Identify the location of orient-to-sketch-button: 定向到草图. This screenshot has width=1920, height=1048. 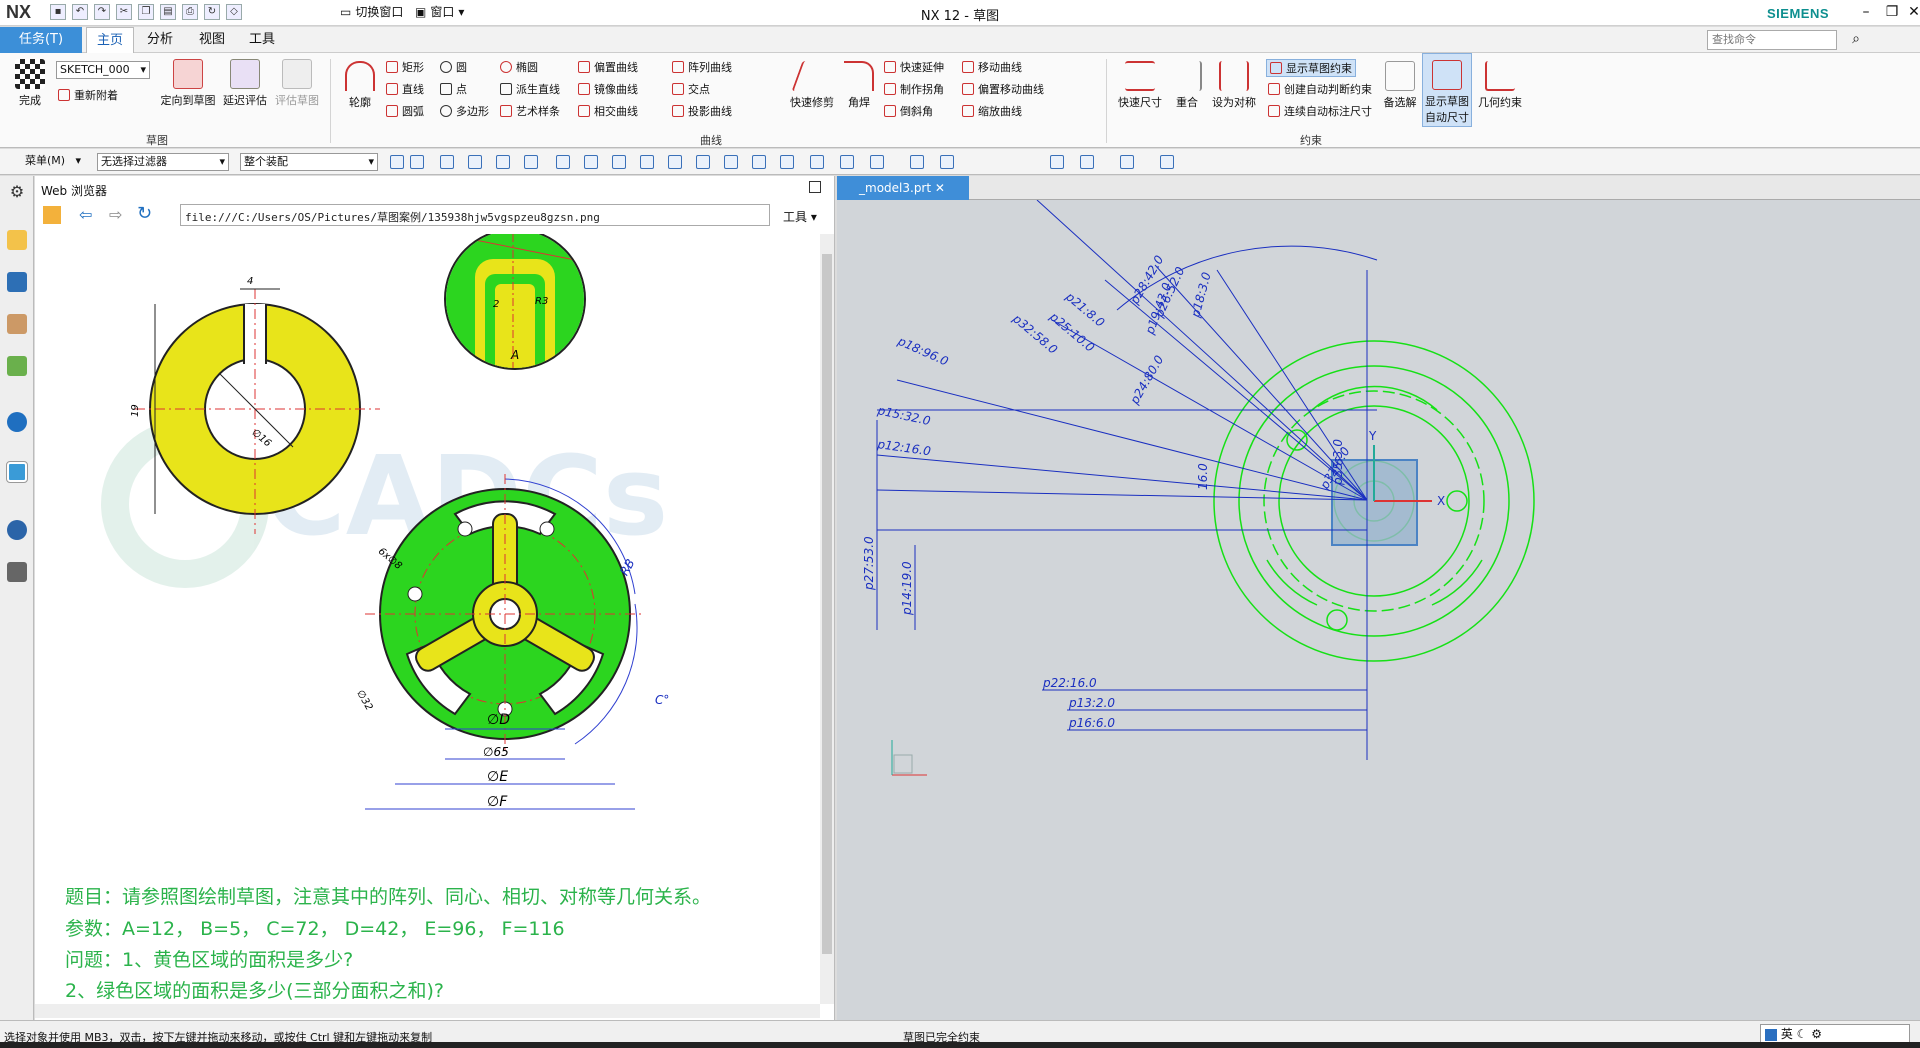
(188, 83).